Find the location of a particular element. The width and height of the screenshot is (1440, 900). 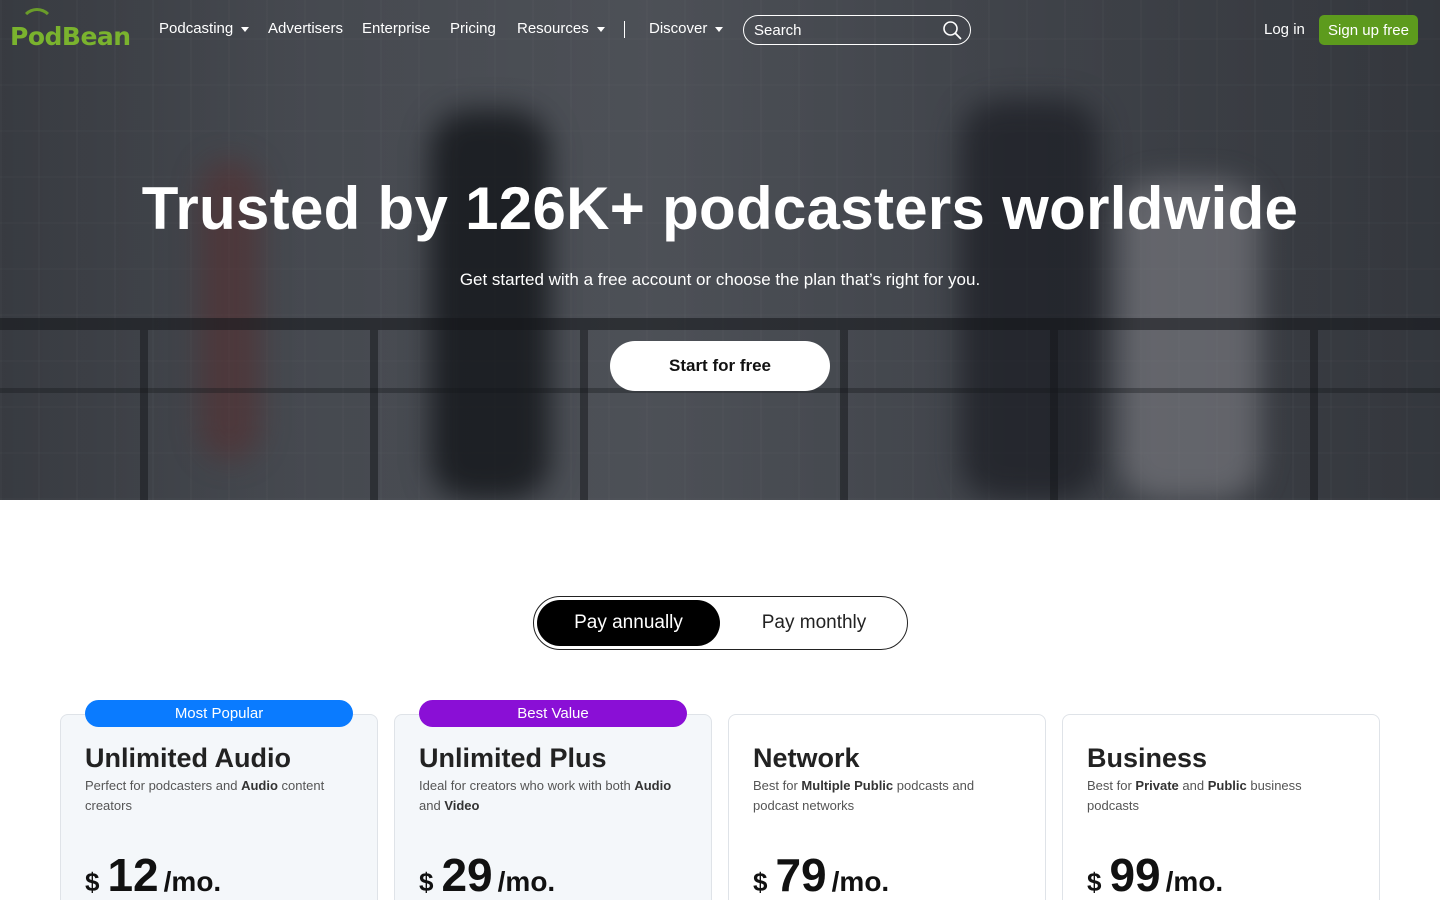

nav-item-label: Advertisers is located at coordinates (306, 28).